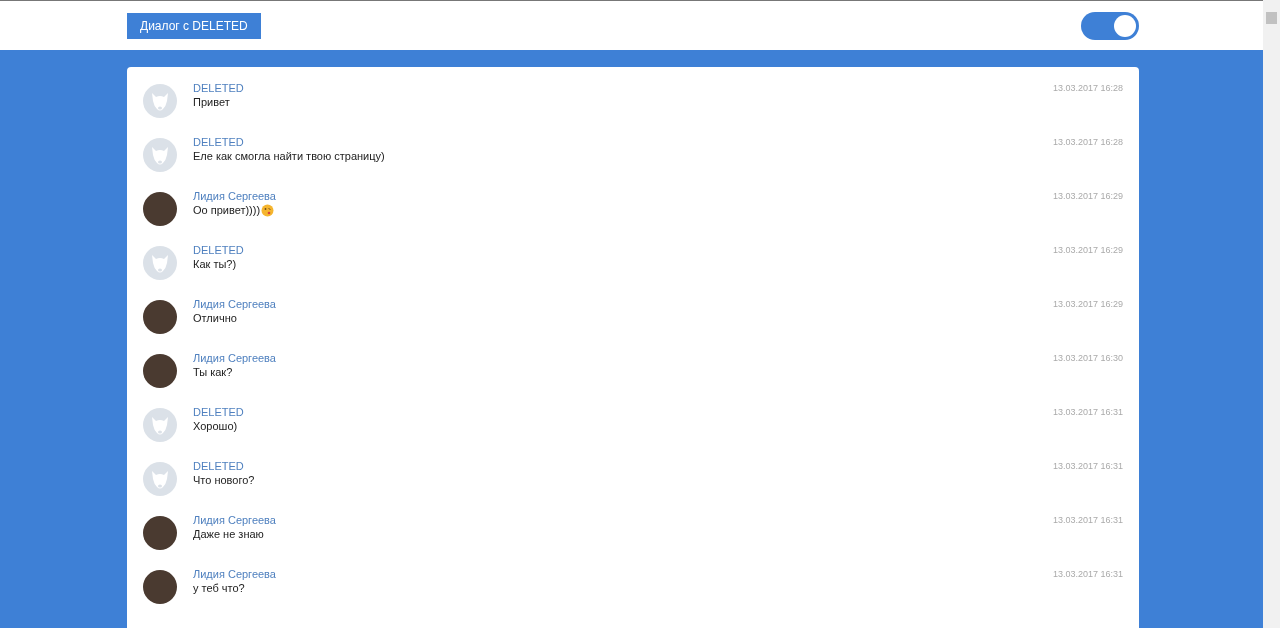 The image size is (1280, 628). Describe the element at coordinates (1110, 25) in the screenshot. I see `toggle-switch` at that location.